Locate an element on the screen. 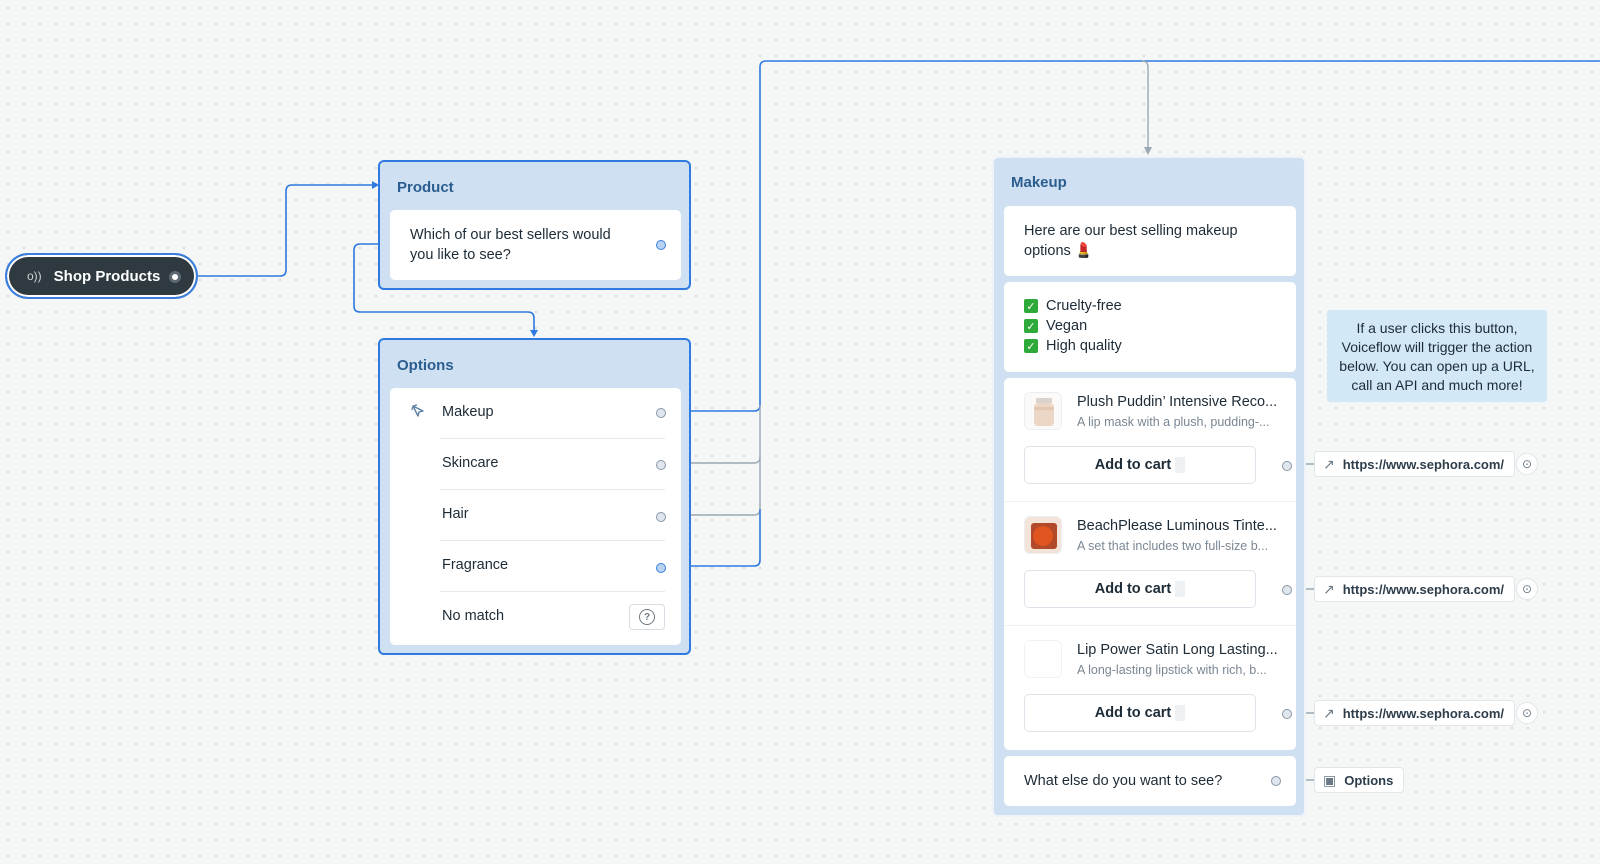 Image resolution: width=1600 pixels, height=864 pixels. help-icon: ? is located at coordinates (647, 617).